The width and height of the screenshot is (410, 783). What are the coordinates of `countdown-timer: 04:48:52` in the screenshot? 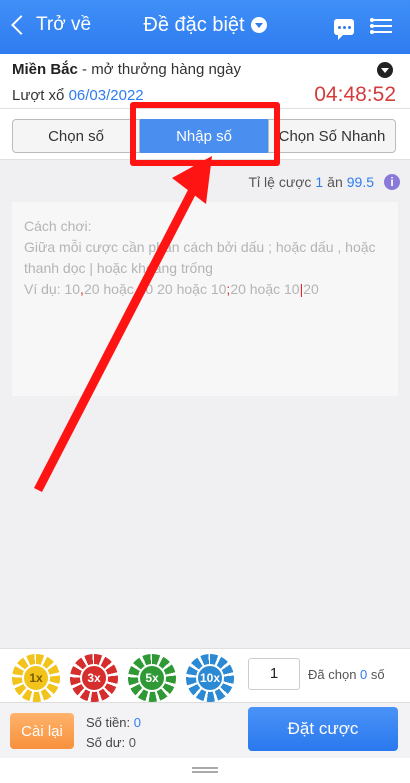 It's located at (355, 94).